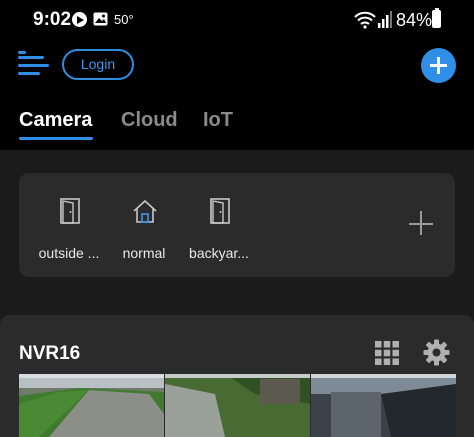 Image resolution: width=474 pixels, height=437 pixels. What do you see at coordinates (422, 224) in the screenshot?
I see `add-scene-button` at bounding box center [422, 224].